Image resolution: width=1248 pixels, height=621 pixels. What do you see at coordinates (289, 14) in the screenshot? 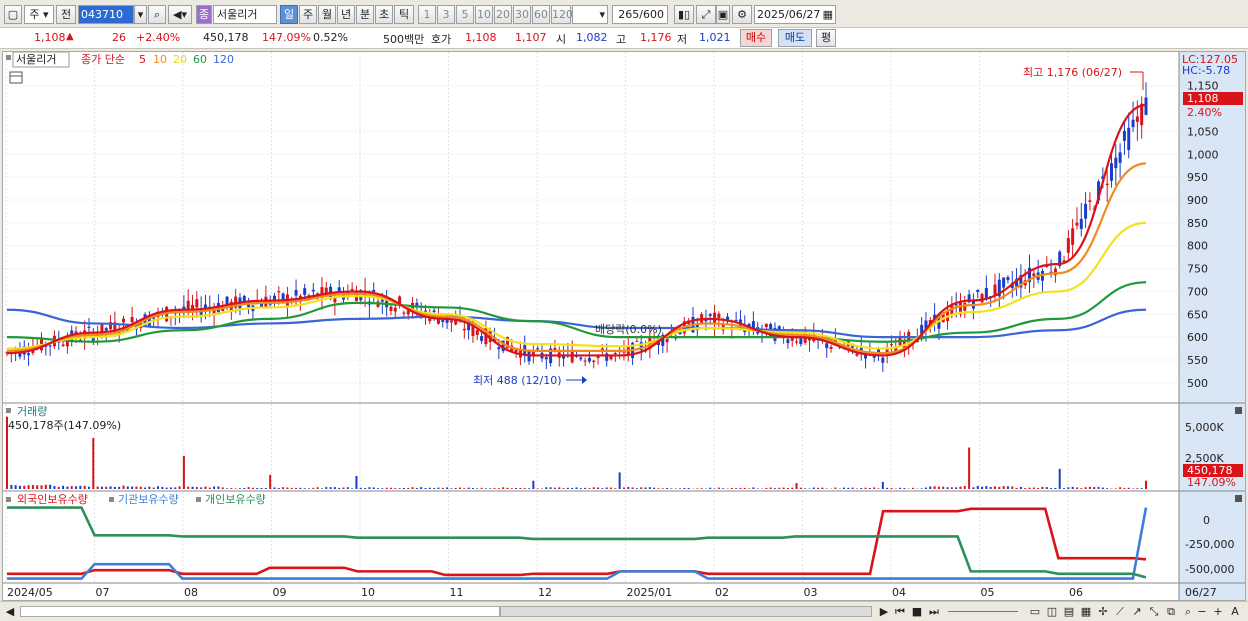
I see `tab-day: 일` at bounding box center [289, 14].